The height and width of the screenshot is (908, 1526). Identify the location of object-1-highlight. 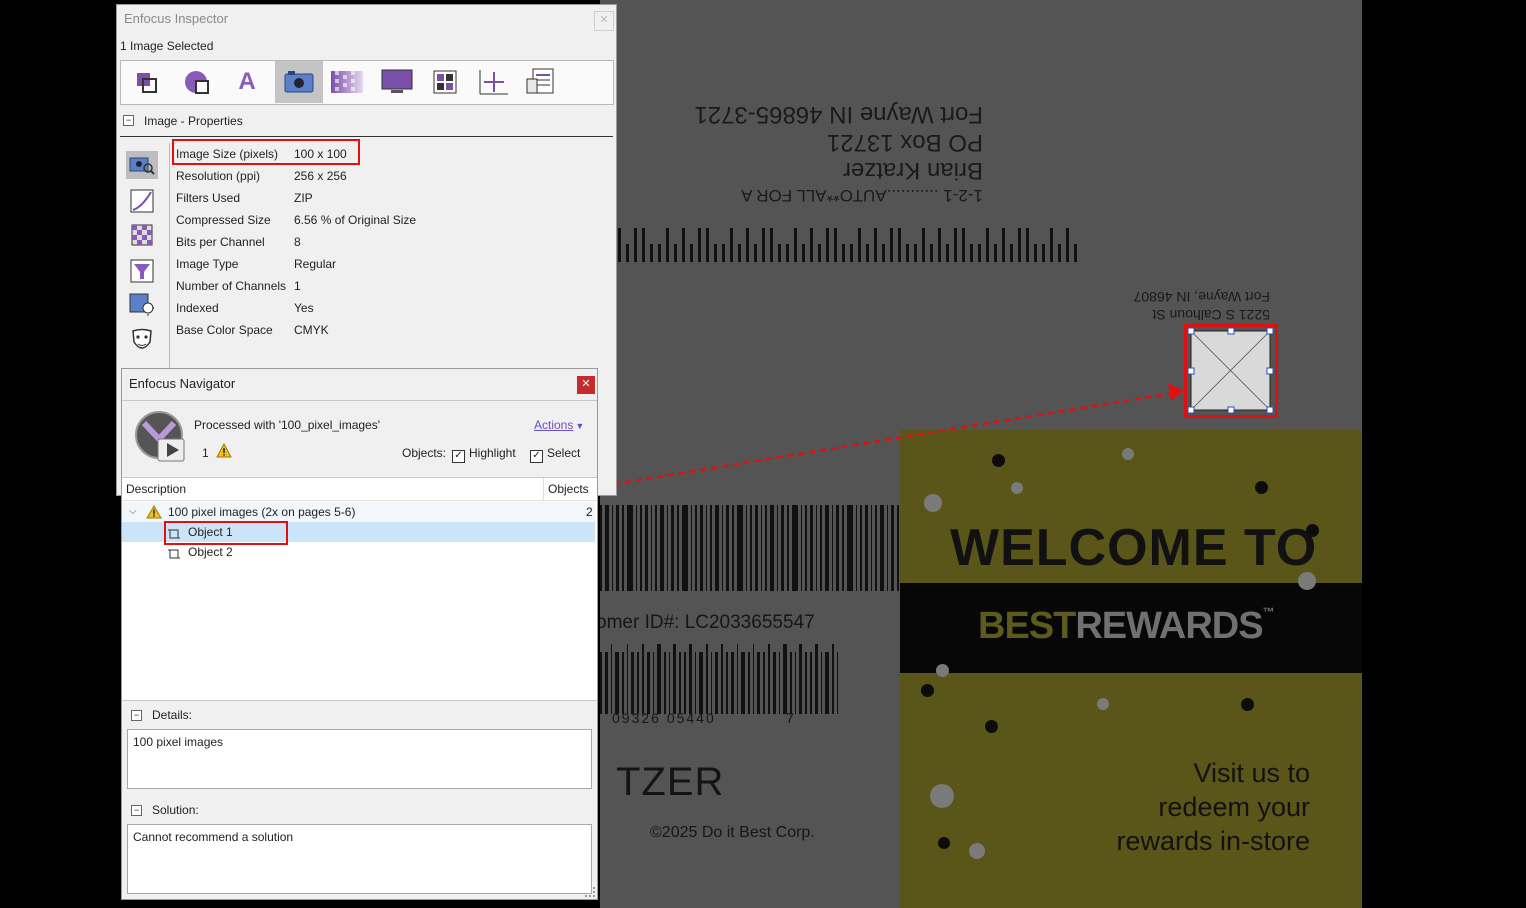
(226, 533).